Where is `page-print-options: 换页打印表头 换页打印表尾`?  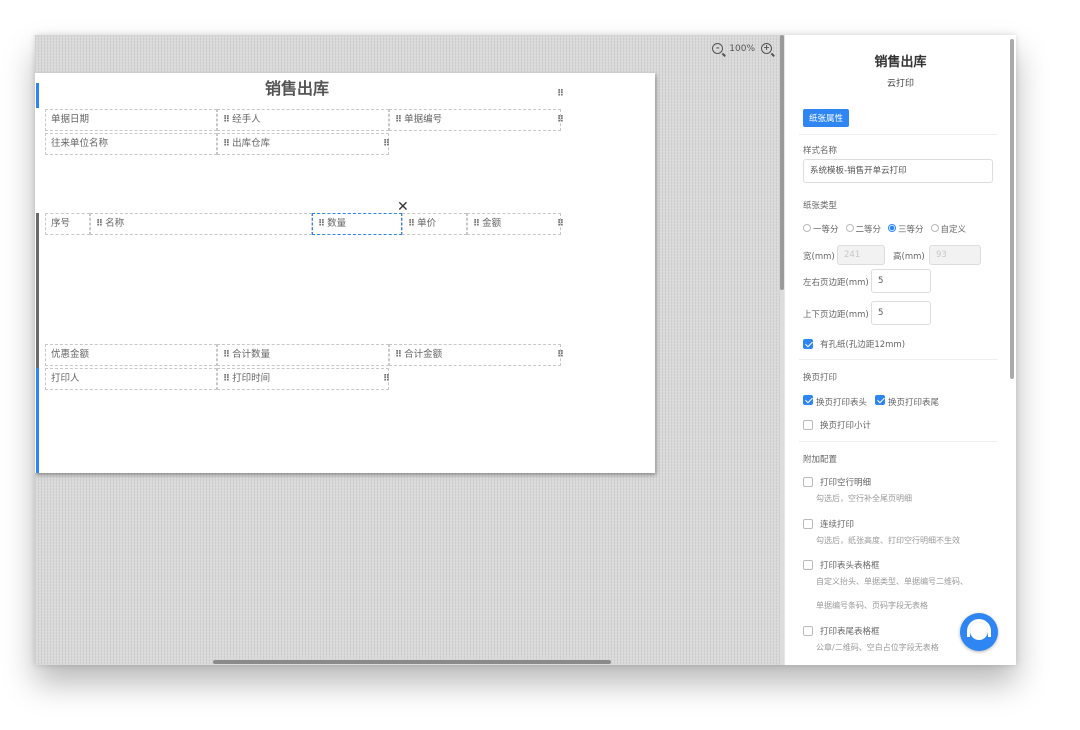 page-print-options: 换页打印表头 换页打印表尾 is located at coordinates (871, 401).